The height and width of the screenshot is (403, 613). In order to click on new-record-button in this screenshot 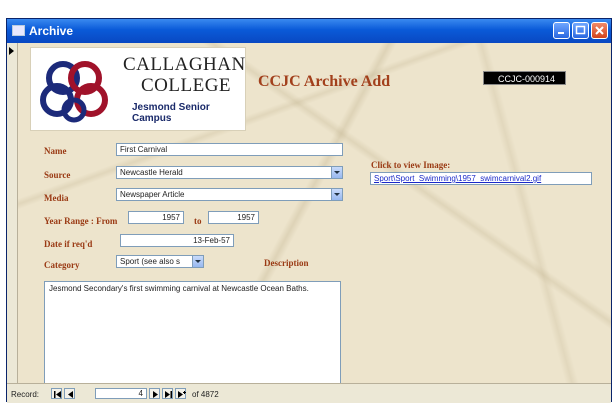, I will do `click(180, 393)`.